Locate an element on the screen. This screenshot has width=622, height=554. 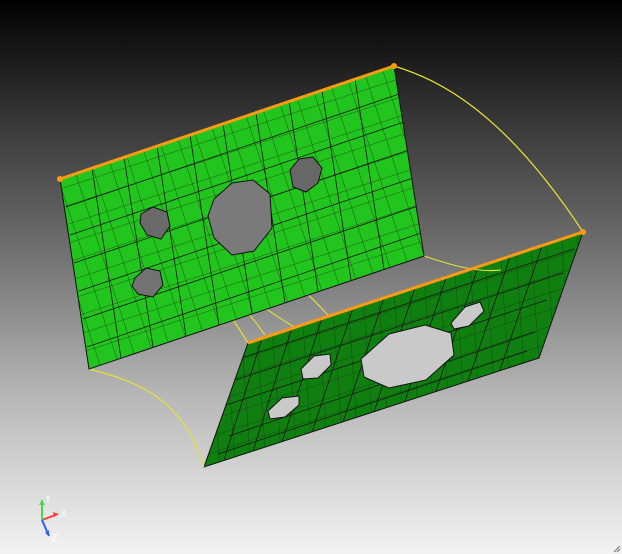
y-axis-label: Y is located at coordinates (48, 499).